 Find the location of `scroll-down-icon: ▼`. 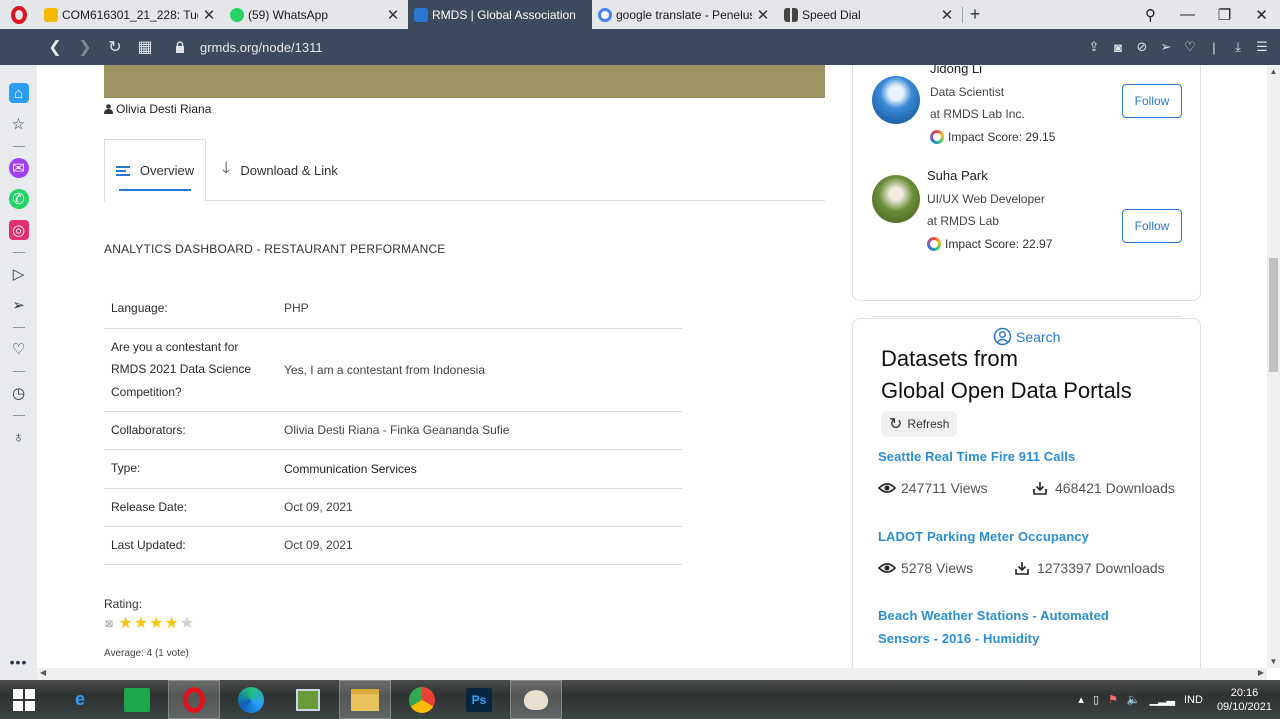

scroll-down-icon: ▼ is located at coordinates (1273, 661).